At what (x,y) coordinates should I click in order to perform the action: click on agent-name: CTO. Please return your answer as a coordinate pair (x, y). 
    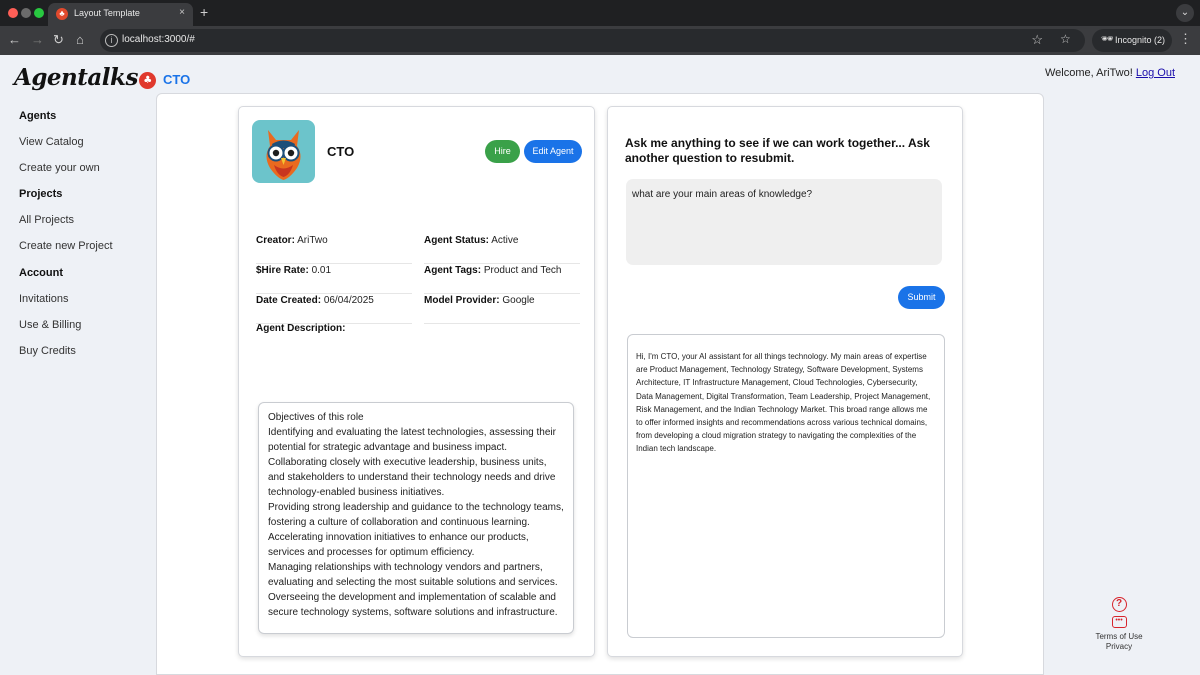
    Looking at the image, I should click on (341, 151).